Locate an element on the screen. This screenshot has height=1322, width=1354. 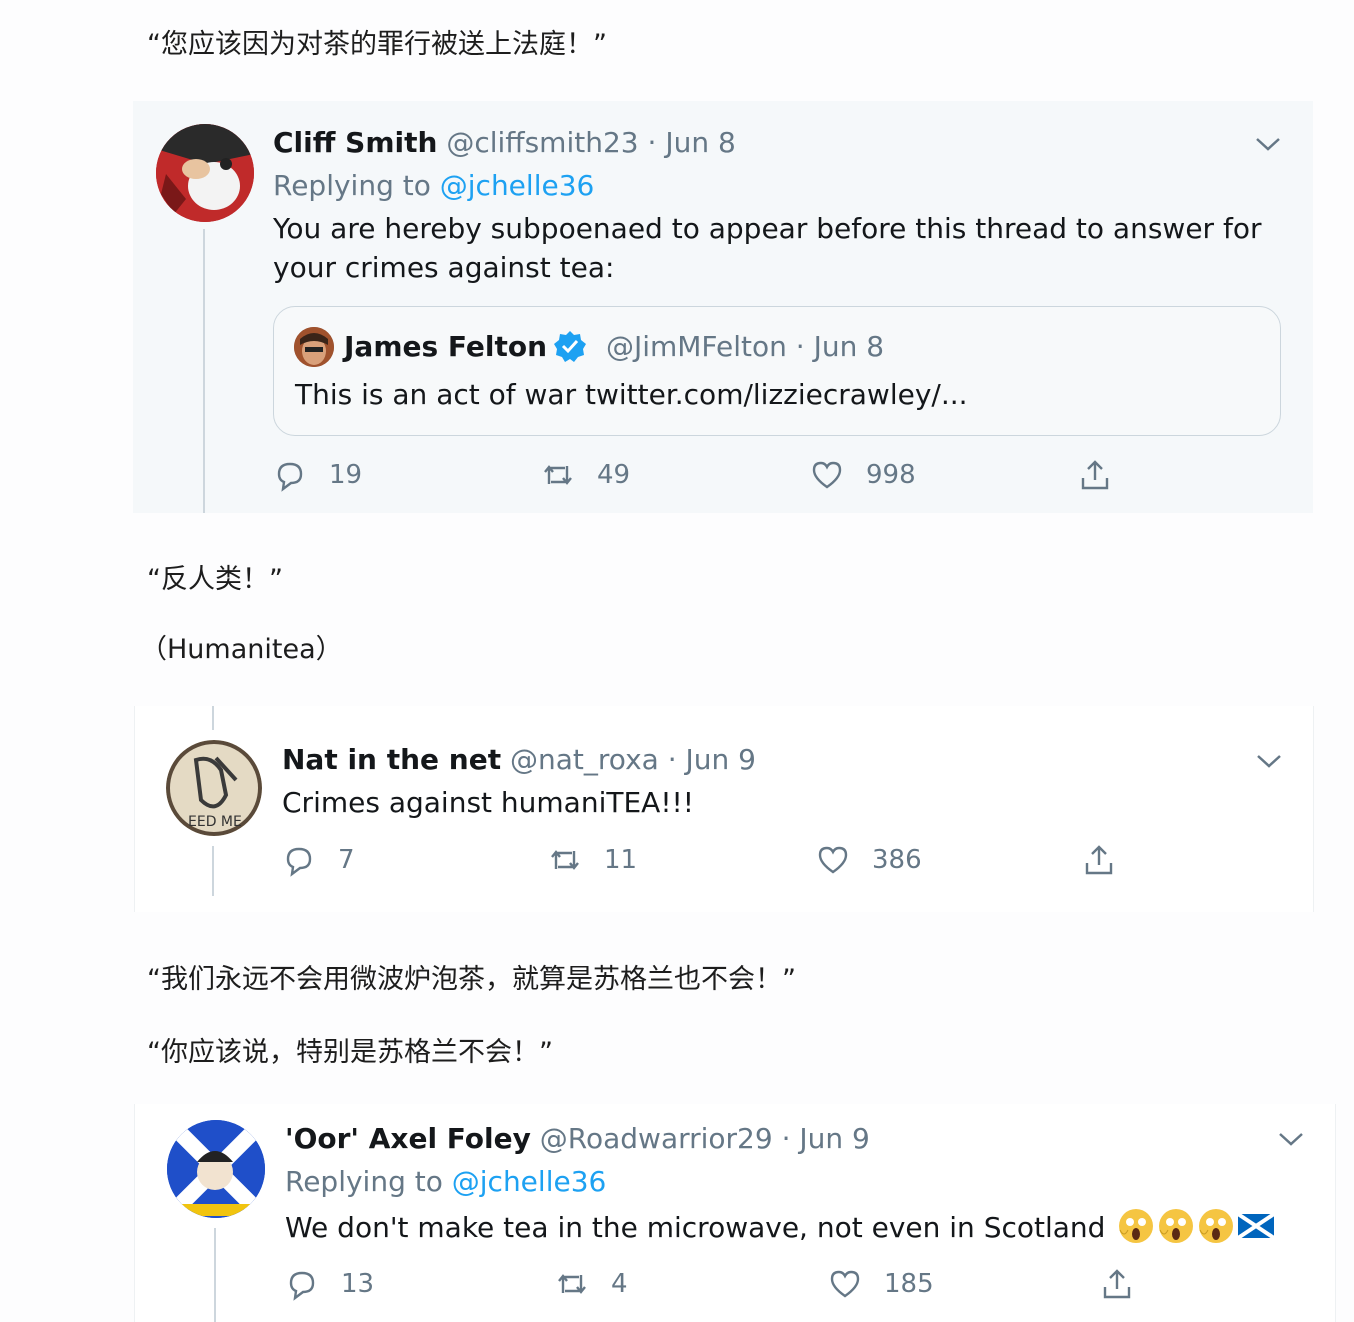
retweet-count: 49 is located at coordinates (614, 475).